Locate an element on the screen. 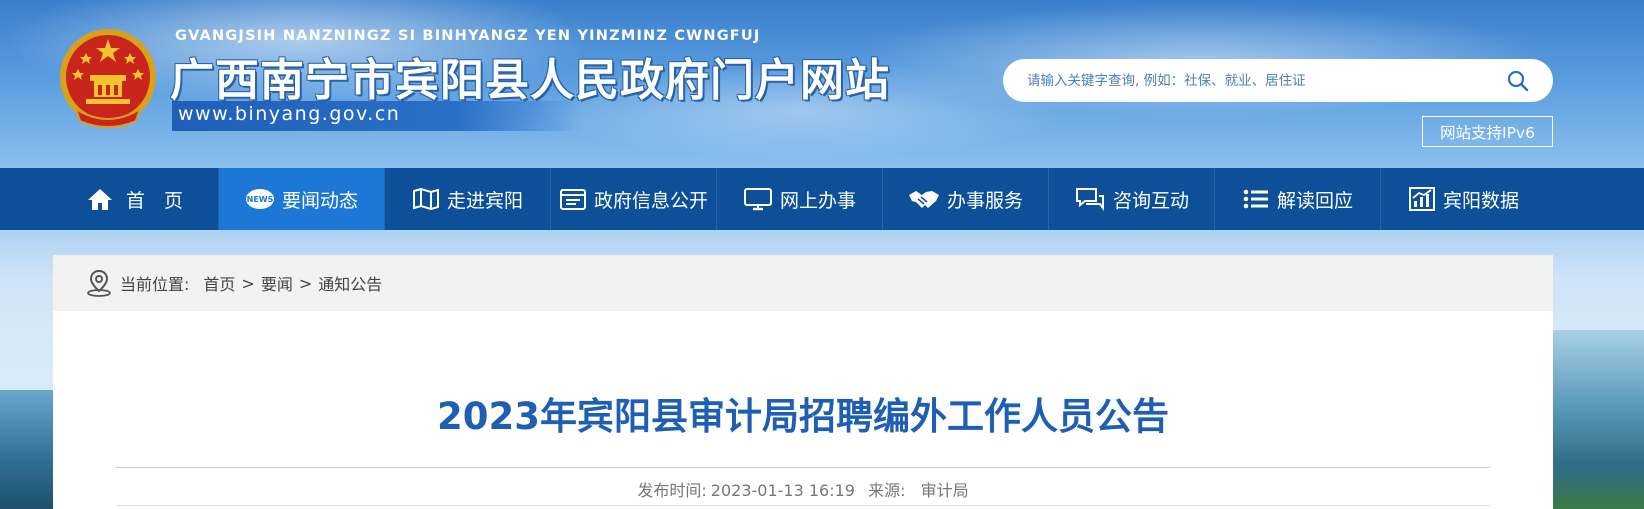 This screenshot has height=509, width=1644. nav-label: 走进宾阳 is located at coordinates (484, 200).